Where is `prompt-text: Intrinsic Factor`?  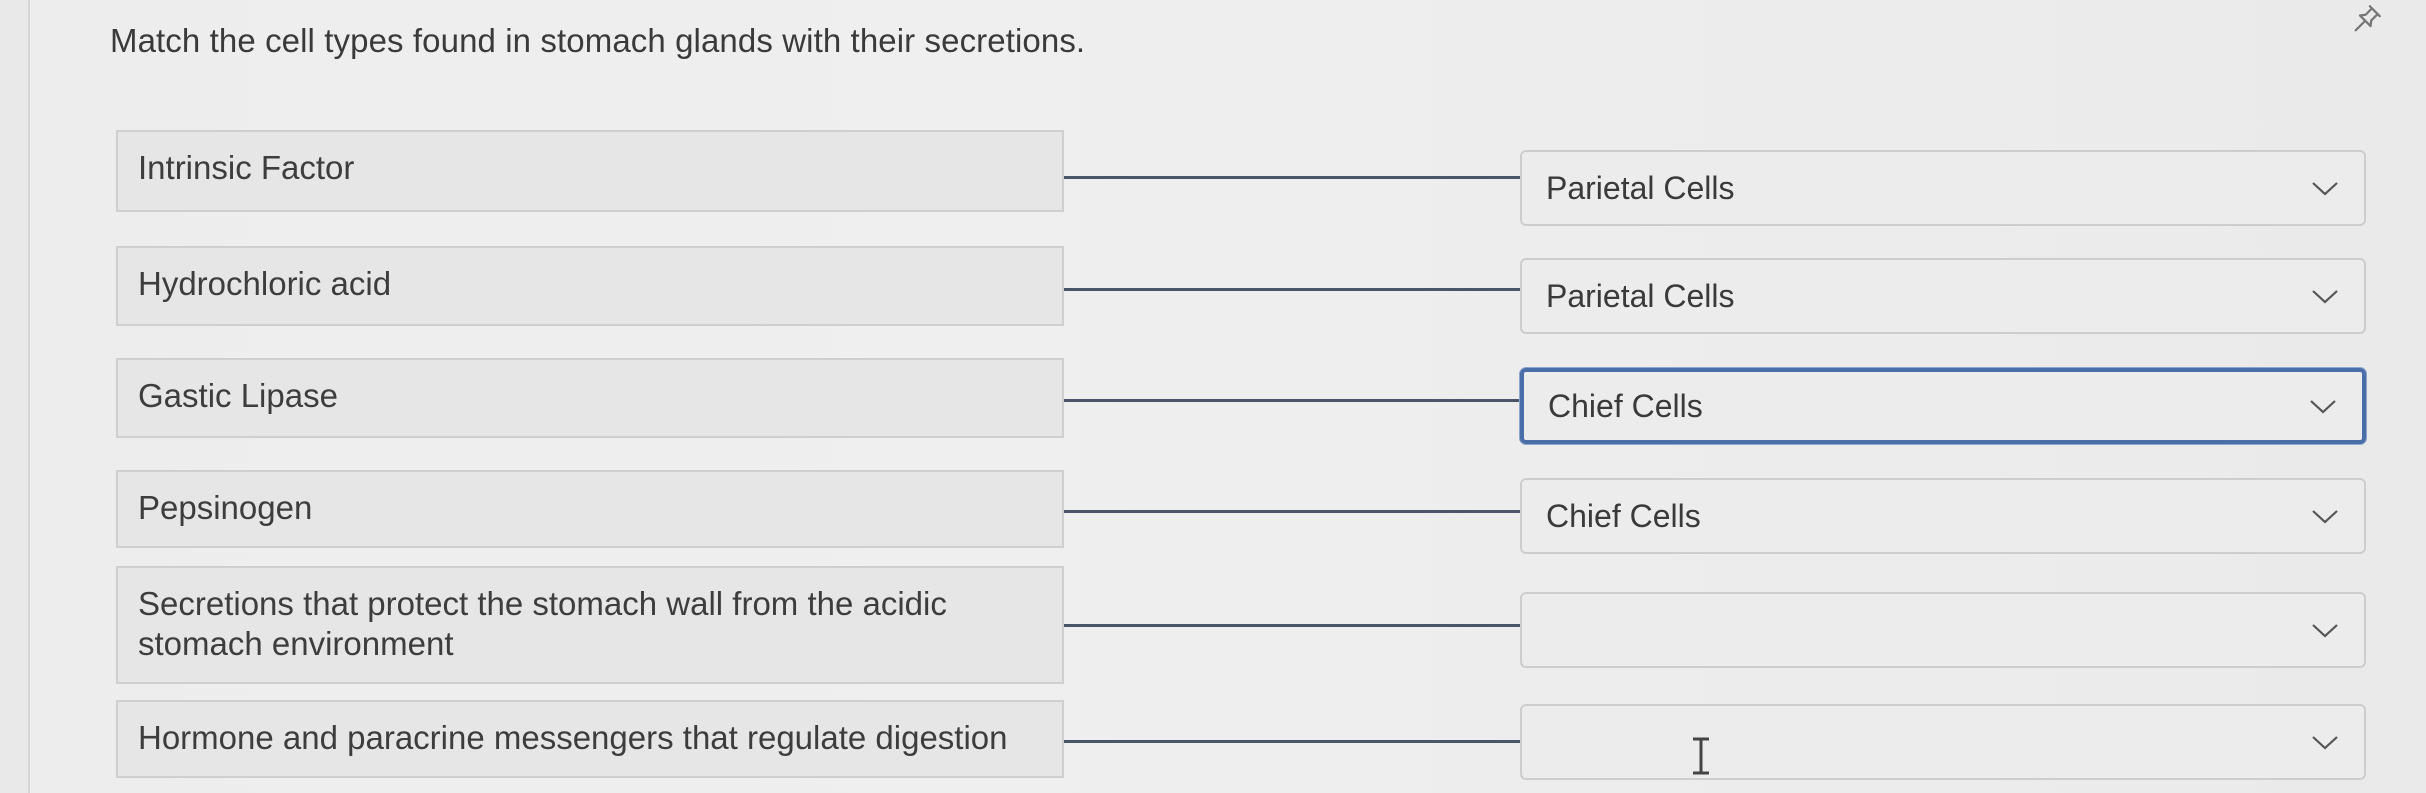
prompt-text: Intrinsic Factor is located at coordinates (246, 167).